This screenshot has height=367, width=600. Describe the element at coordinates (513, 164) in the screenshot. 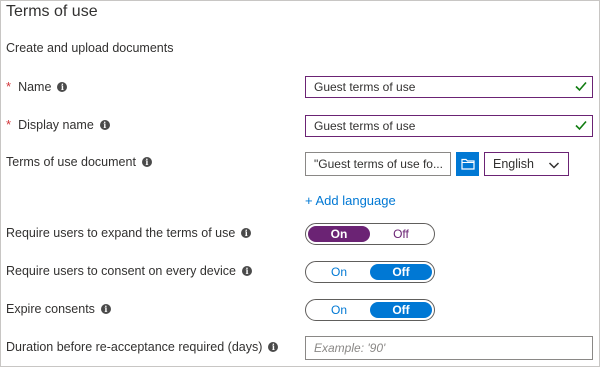

I see `language-select-value: English` at that location.